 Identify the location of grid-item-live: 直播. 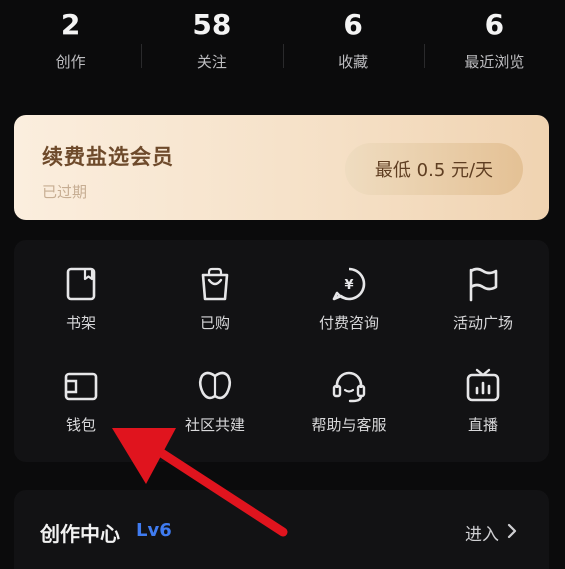
(483, 400).